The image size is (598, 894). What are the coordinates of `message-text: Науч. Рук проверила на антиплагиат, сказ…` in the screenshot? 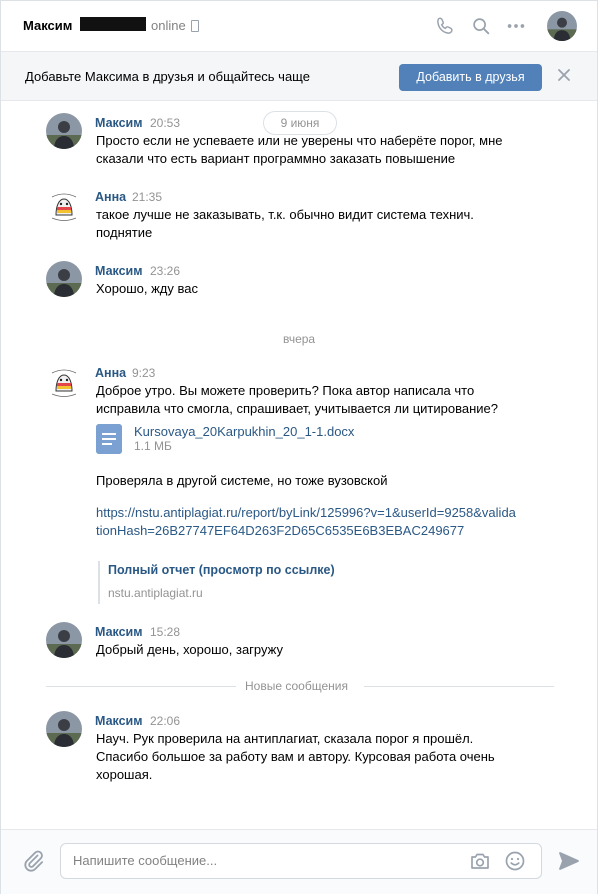 It's located at (295, 756).